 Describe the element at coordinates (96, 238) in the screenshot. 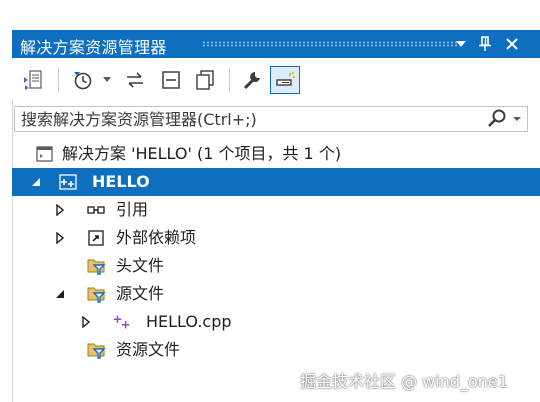

I see `external-deps-icon` at that location.